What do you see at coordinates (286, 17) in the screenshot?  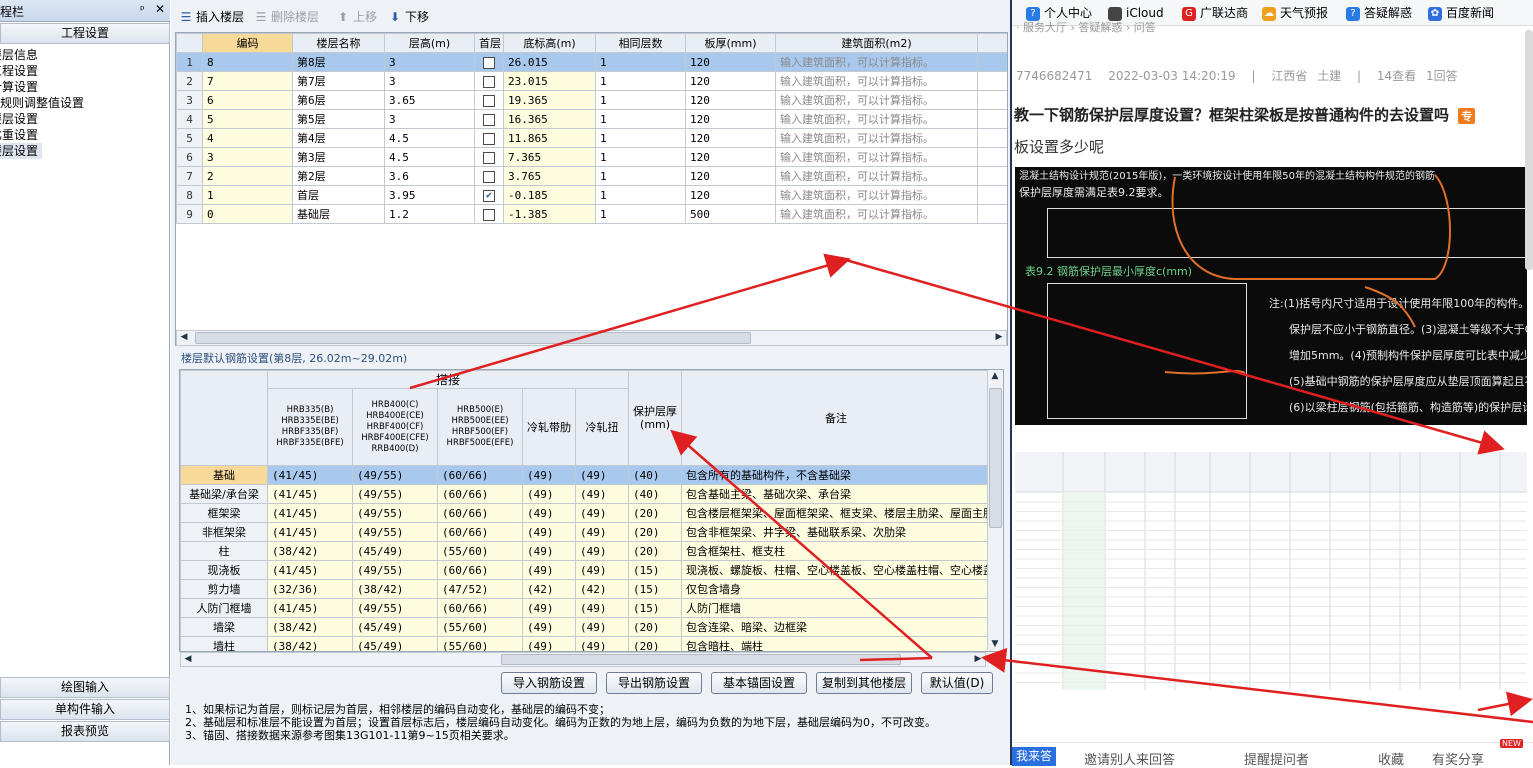 I see `delete-floor-button: ☰ 删除楼层` at bounding box center [286, 17].